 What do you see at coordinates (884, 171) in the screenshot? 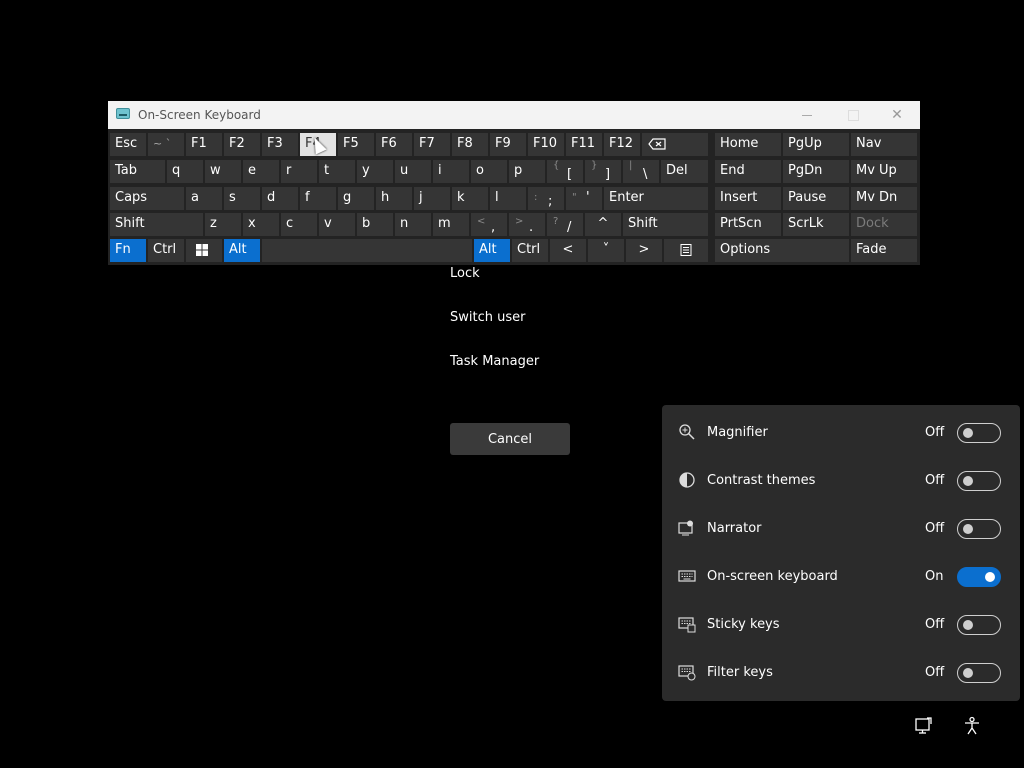
I see `key-move-up: Mv Up` at bounding box center [884, 171].